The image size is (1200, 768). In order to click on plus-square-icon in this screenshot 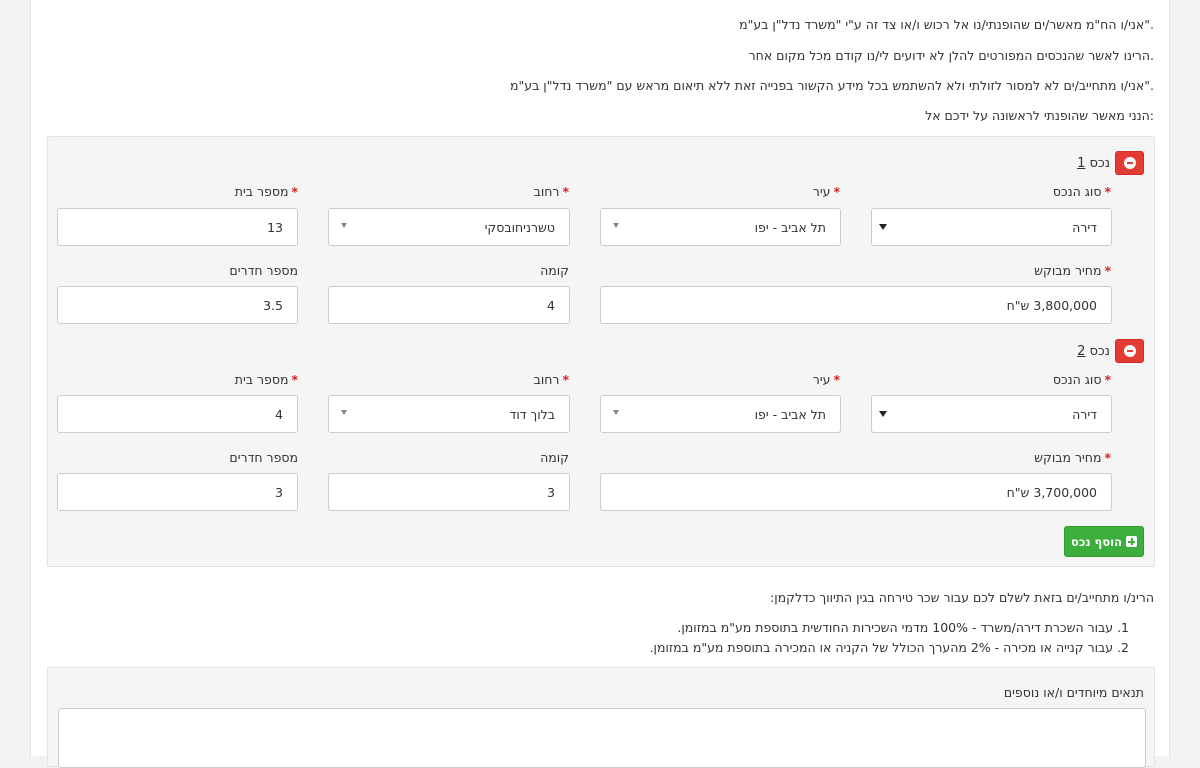, I will do `click(1131, 541)`.